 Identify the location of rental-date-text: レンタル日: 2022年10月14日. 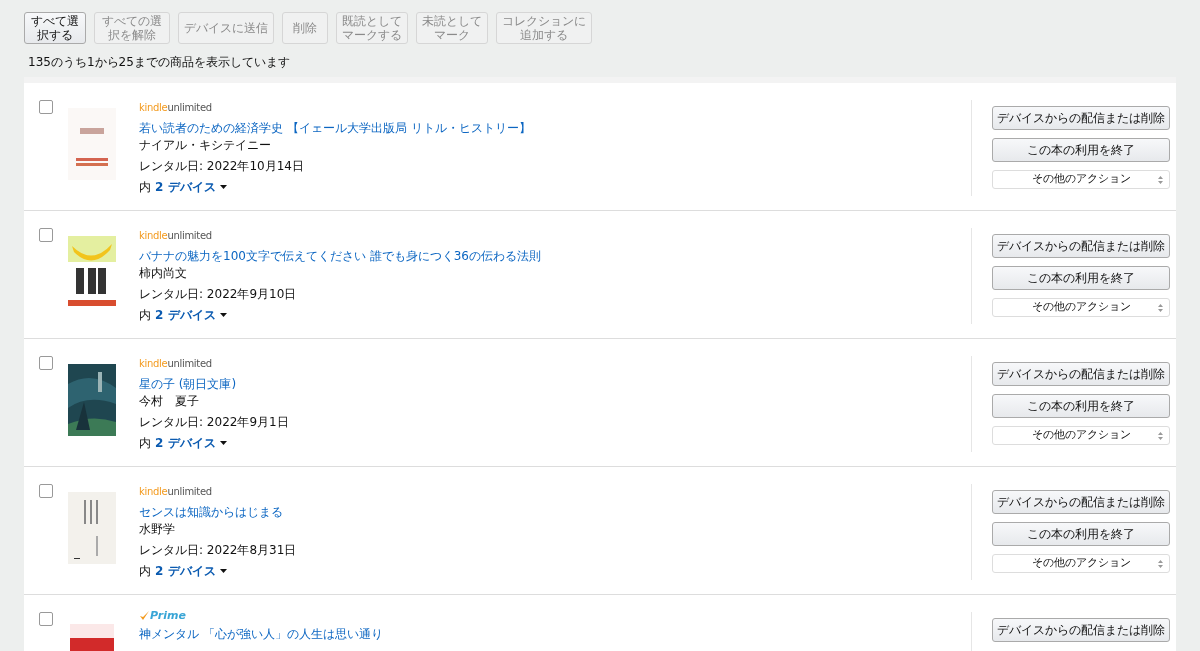
(222, 166).